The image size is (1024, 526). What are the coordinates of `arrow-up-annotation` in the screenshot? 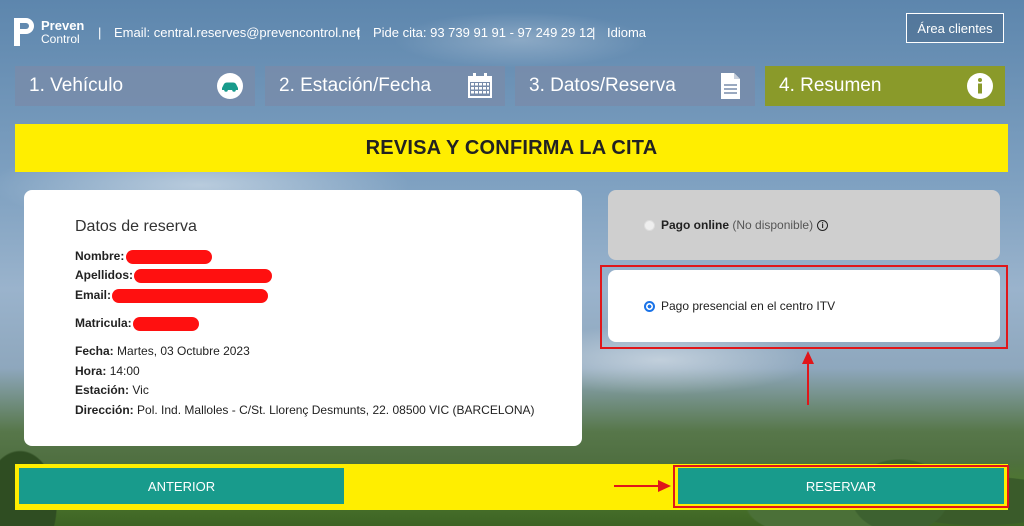 It's located at (808, 378).